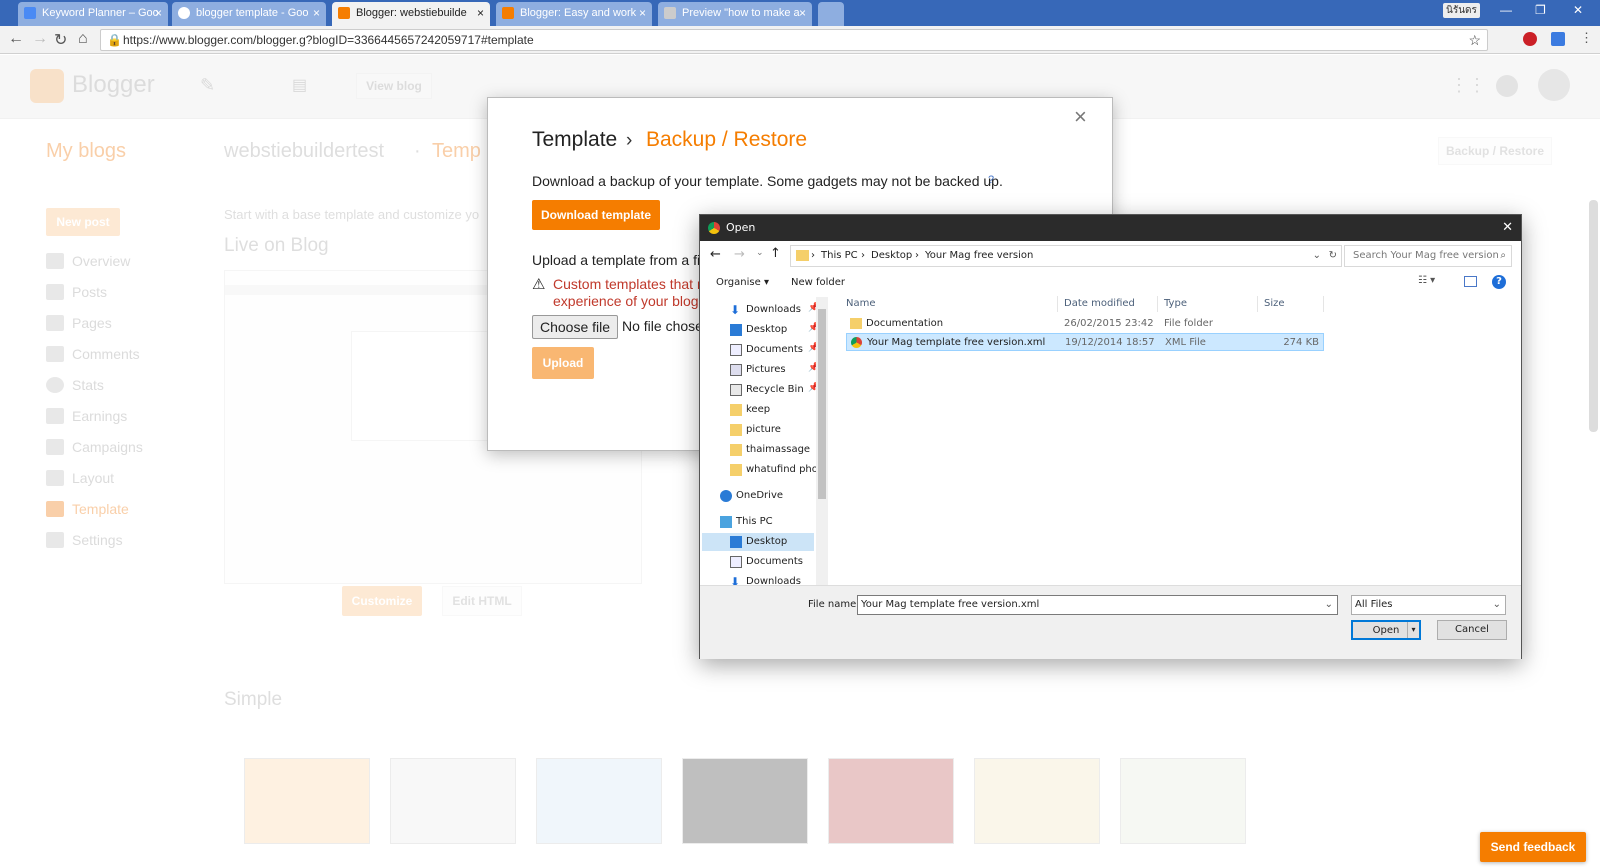  I want to click on dialog-command-bar: Organise ▾ New folder ☷ ▾ ?, so click(1110, 284).